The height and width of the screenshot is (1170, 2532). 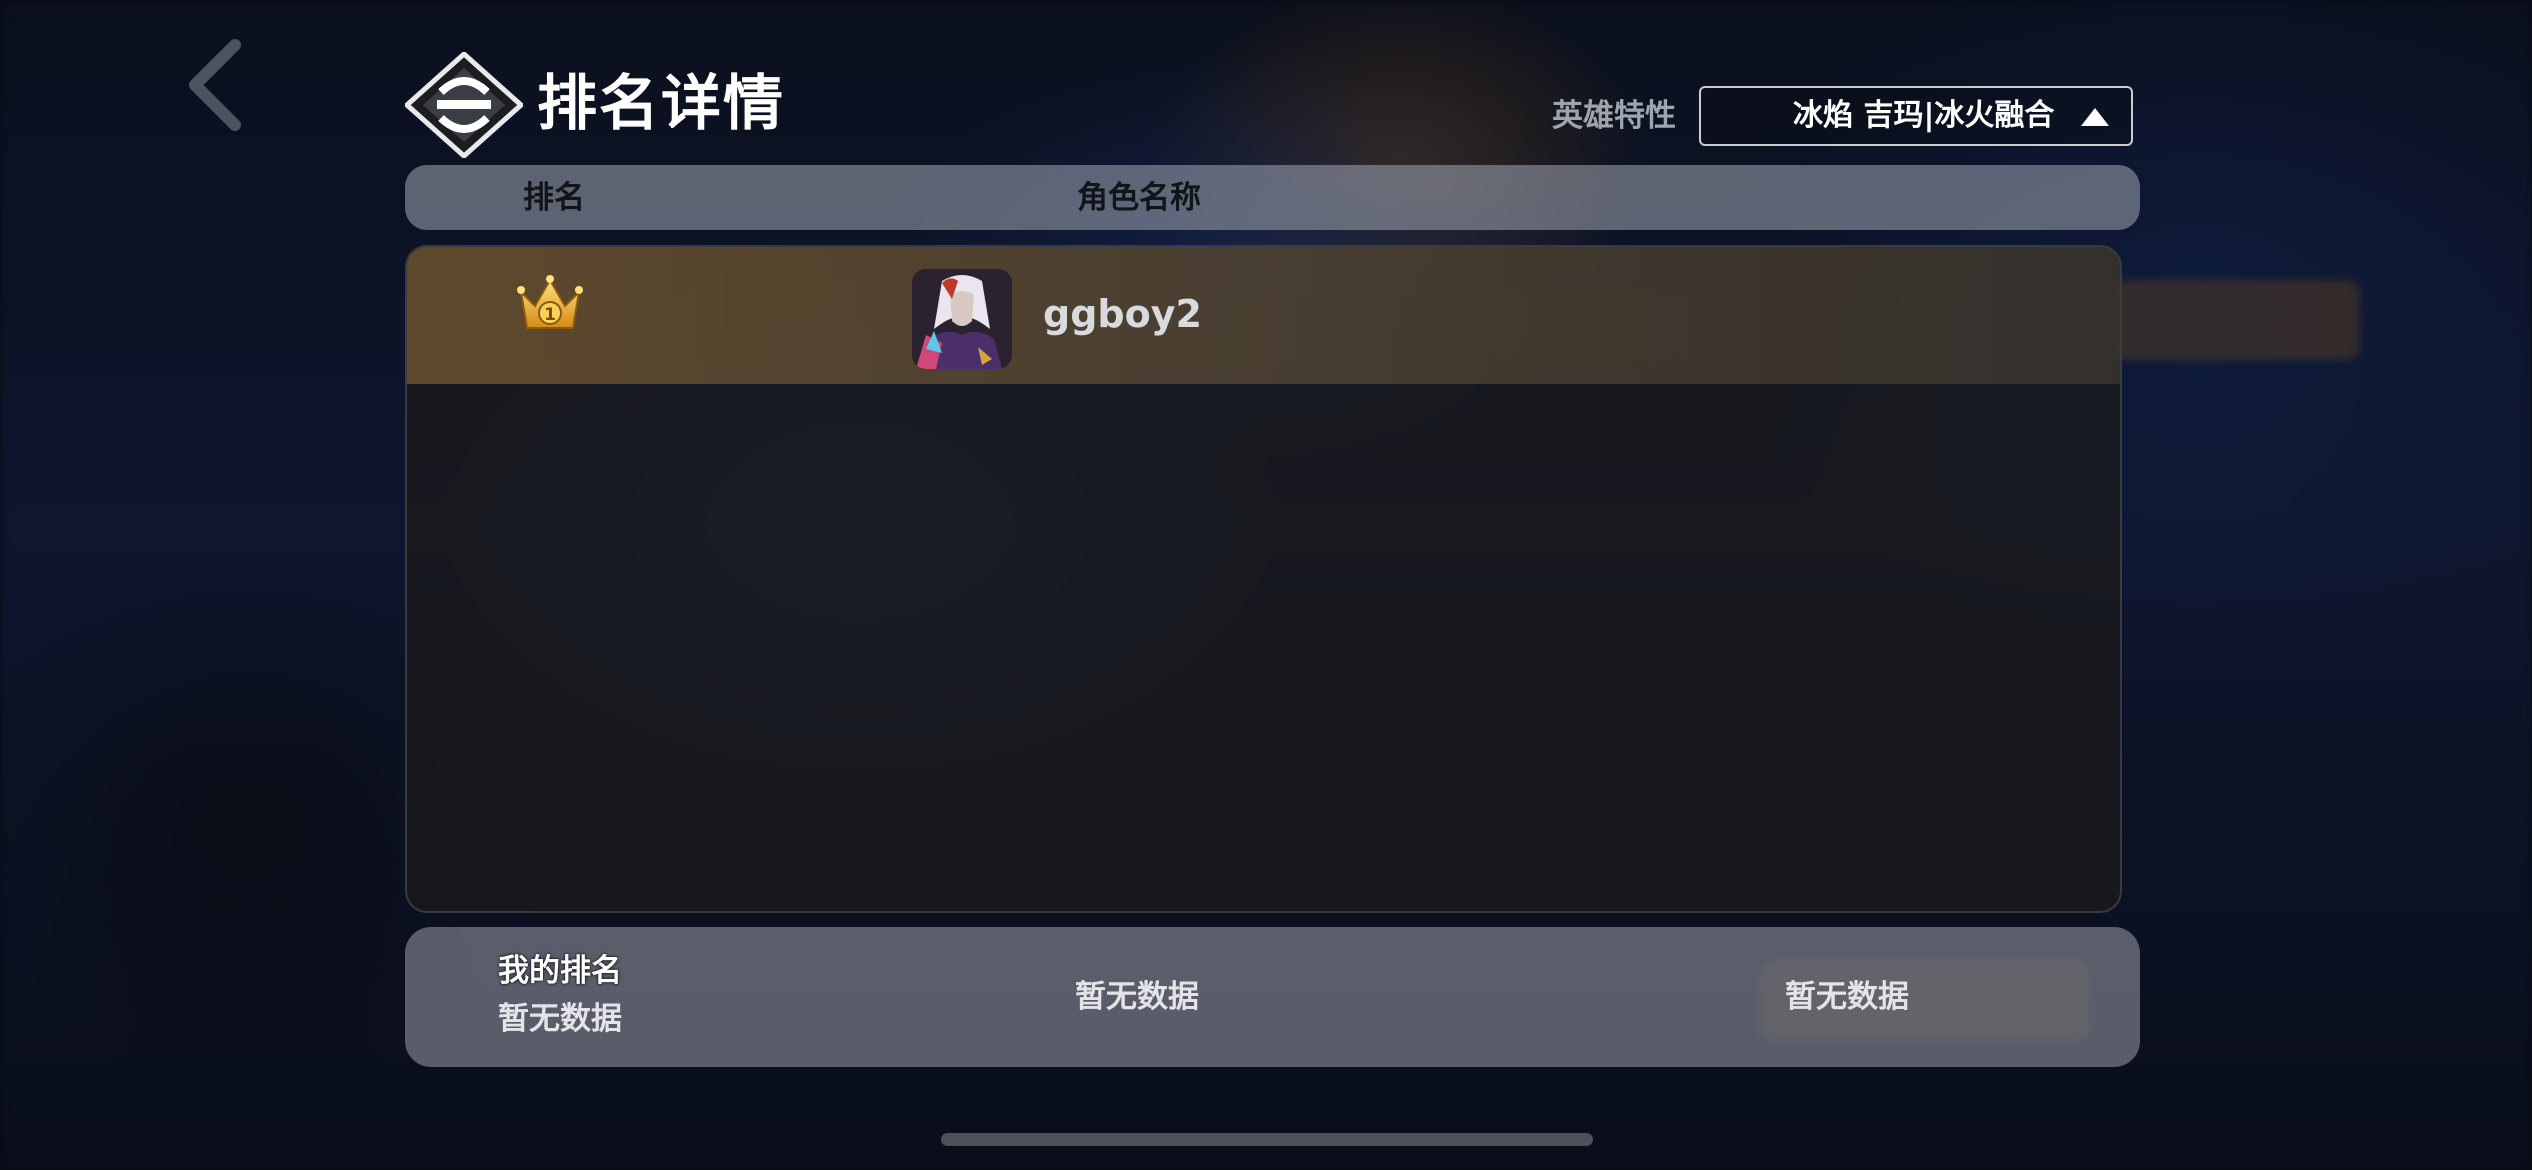 What do you see at coordinates (1267, 1139) in the screenshot?
I see `home-indicator` at bounding box center [1267, 1139].